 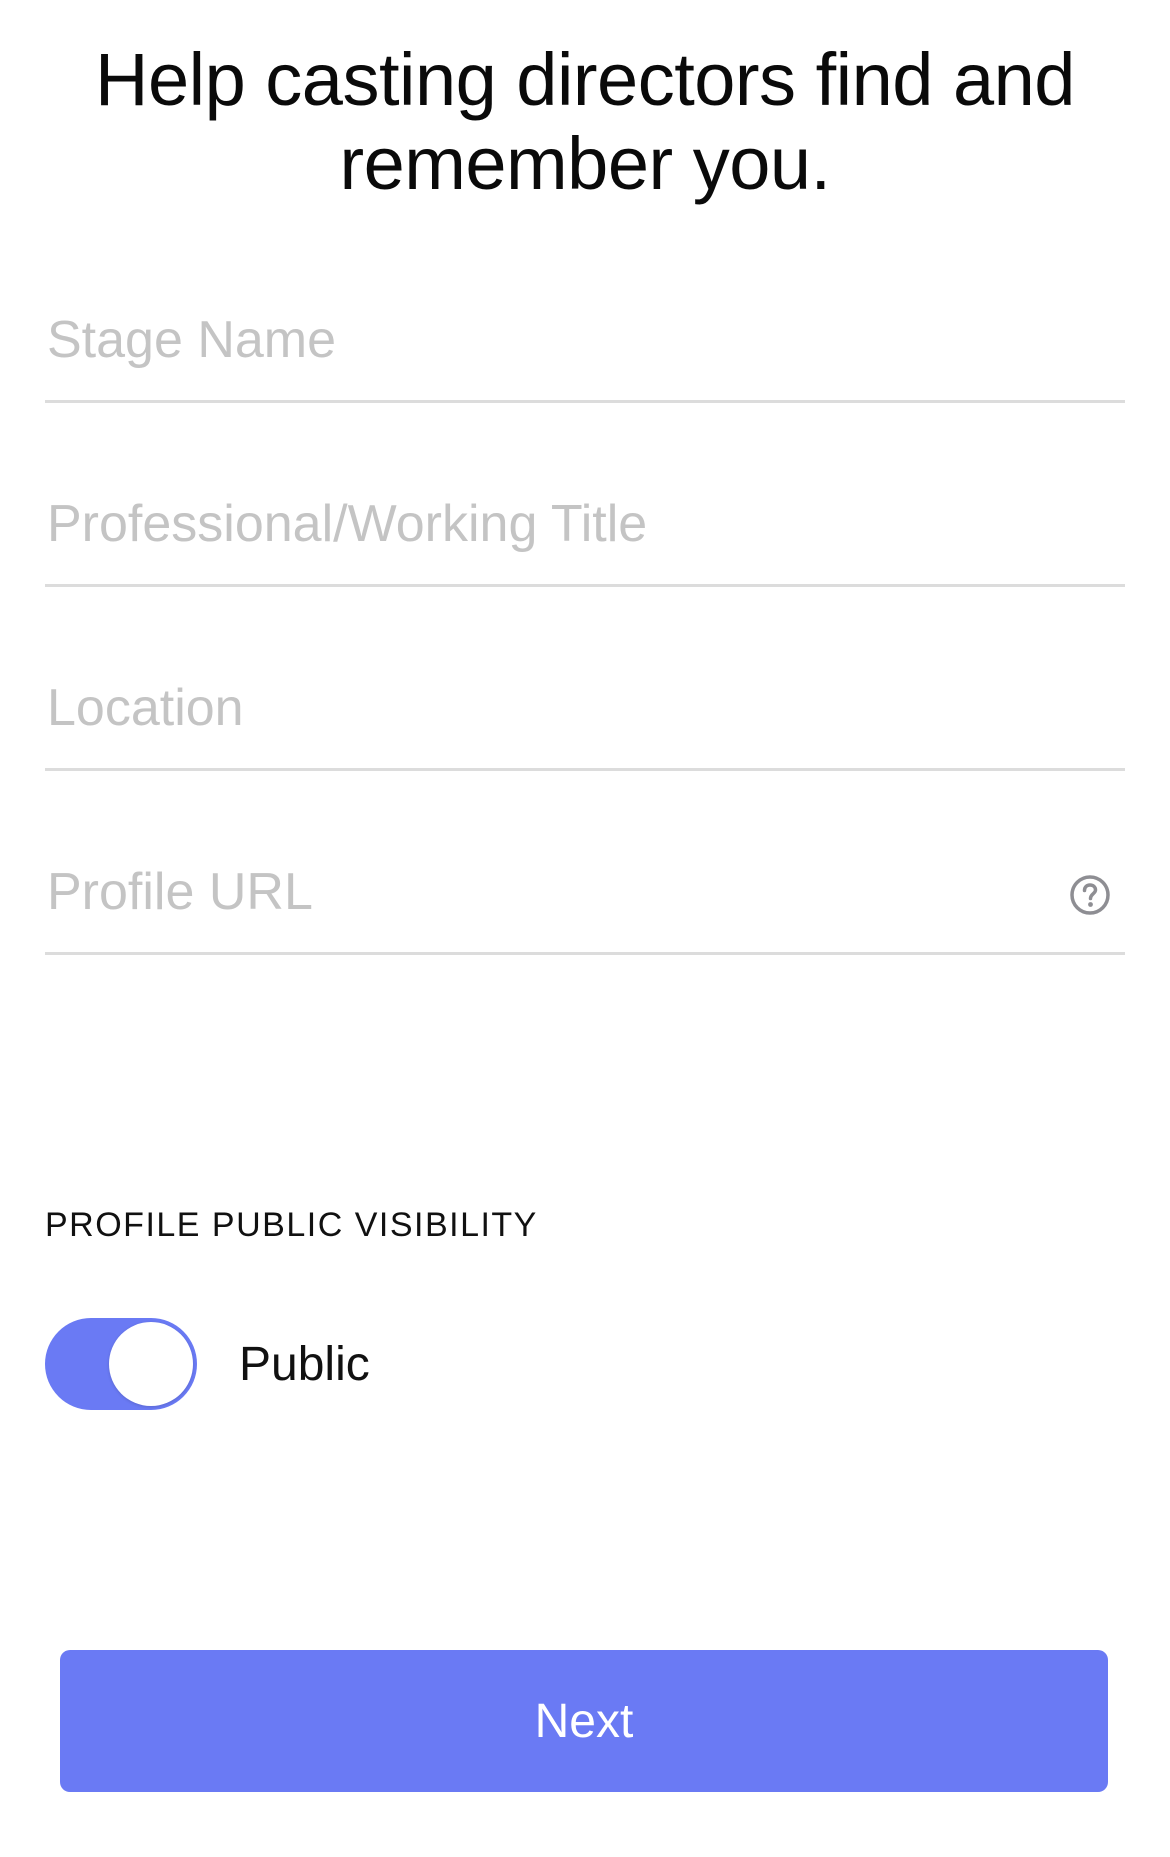 What do you see at coordinates (555, 708) in the screenshot?
I see `location-input` at bounding box center [555, 708].